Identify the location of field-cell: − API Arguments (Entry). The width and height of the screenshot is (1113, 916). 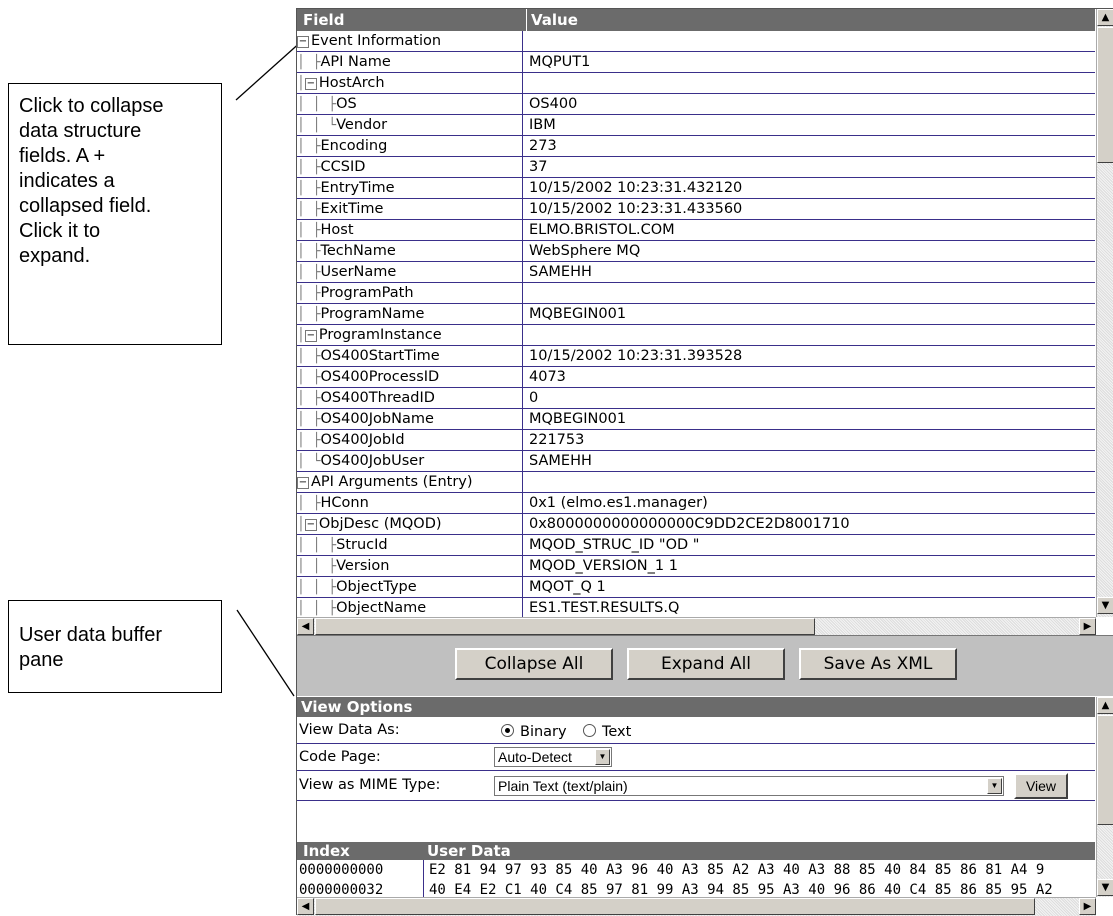
(410, 482).